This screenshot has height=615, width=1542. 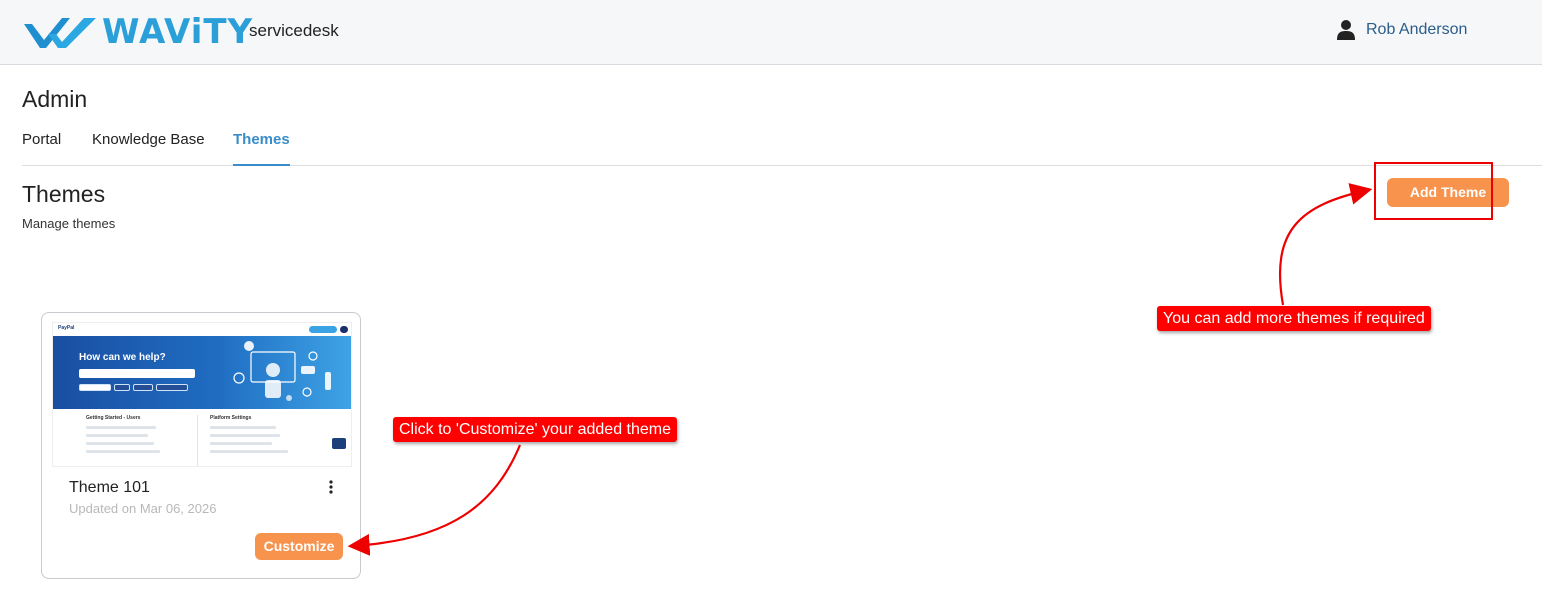 I want to click on section-subtitle: Manage themes, so click(x=69, y=223).